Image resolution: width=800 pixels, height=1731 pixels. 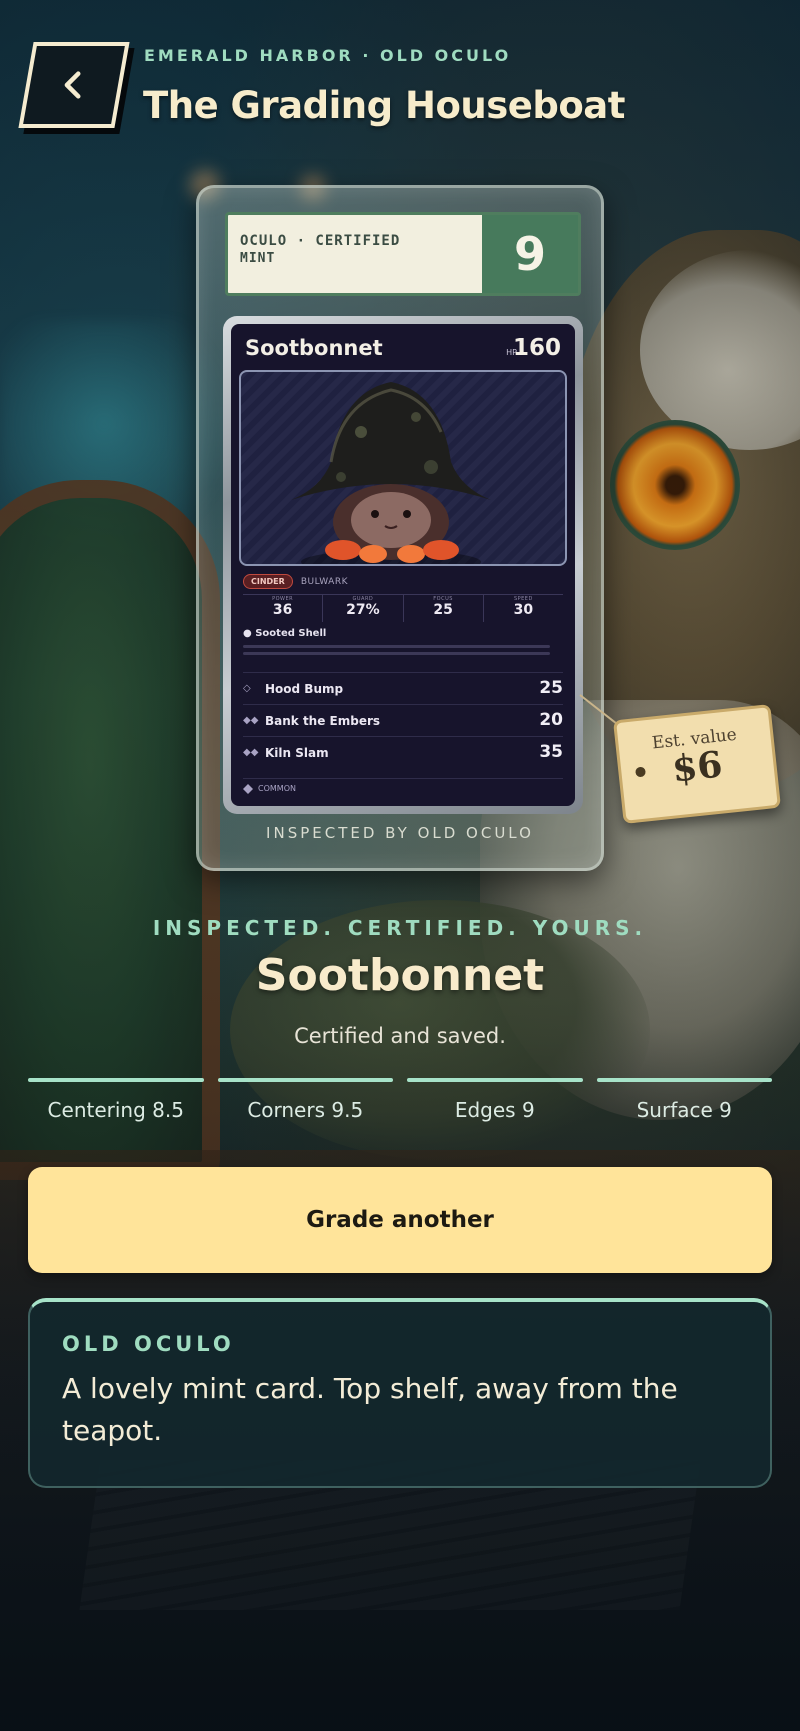 I want to click on move-body: Kiln Slam, so click(x=402, y=753).